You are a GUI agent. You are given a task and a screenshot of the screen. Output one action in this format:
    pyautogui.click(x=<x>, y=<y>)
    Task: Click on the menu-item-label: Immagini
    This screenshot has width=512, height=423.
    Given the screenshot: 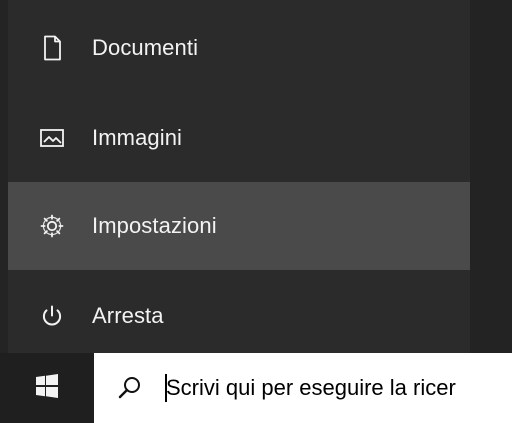 What is the action you would take?
    pyautogui.click(x=137, y=137)
    